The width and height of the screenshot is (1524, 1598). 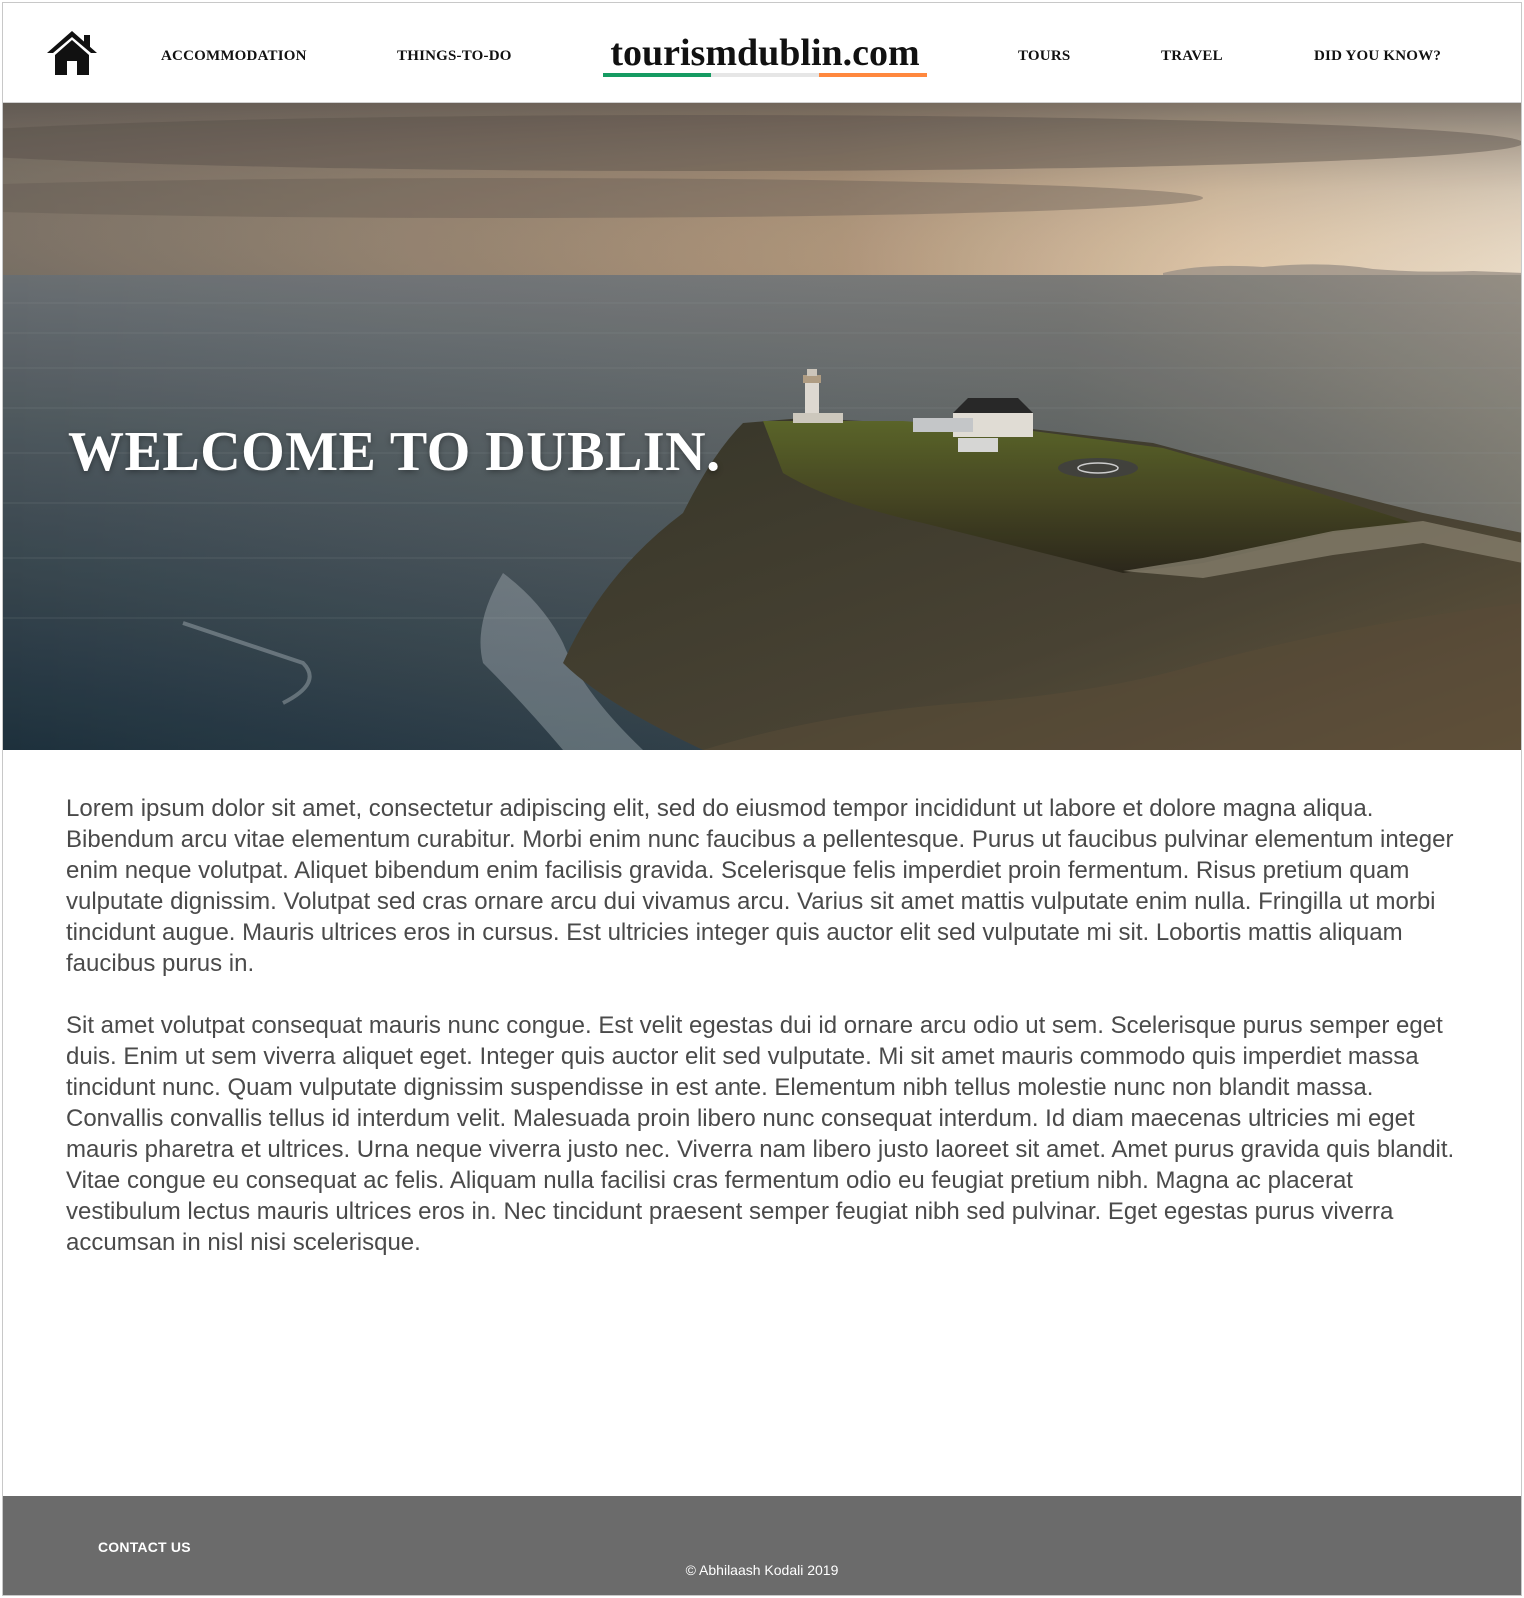 I want to click on nav-things-to-do: THINGS-TO-DO, so click(x=454, y=56).